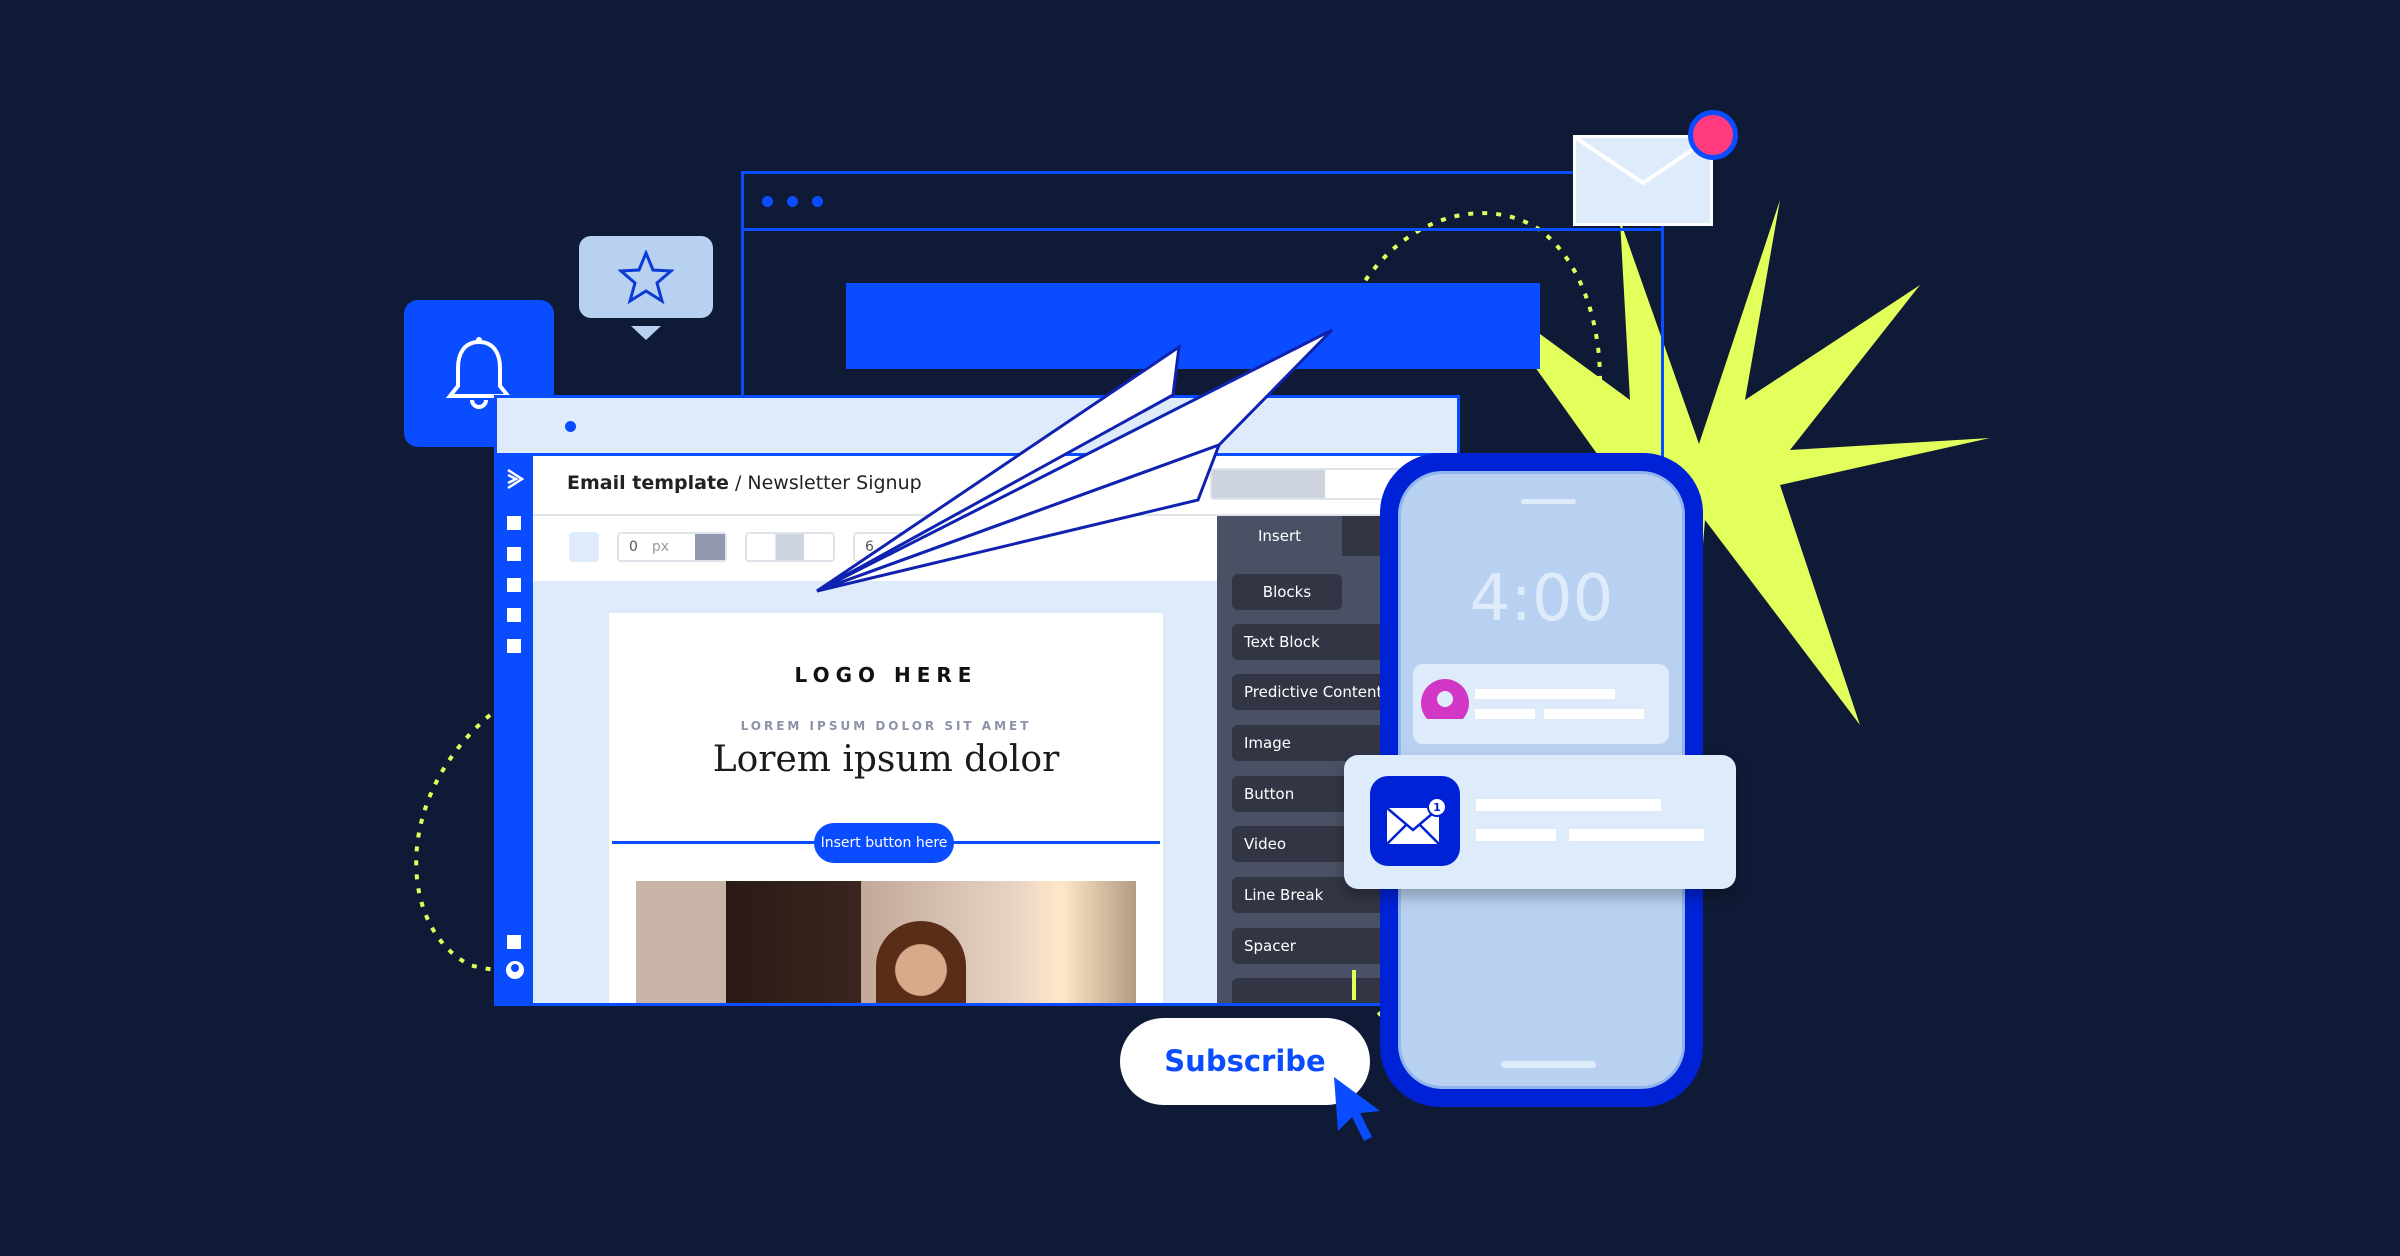 This screenshot has width=2400, height=1256. I want to click on cursor-icon, so click(1357, 1109).